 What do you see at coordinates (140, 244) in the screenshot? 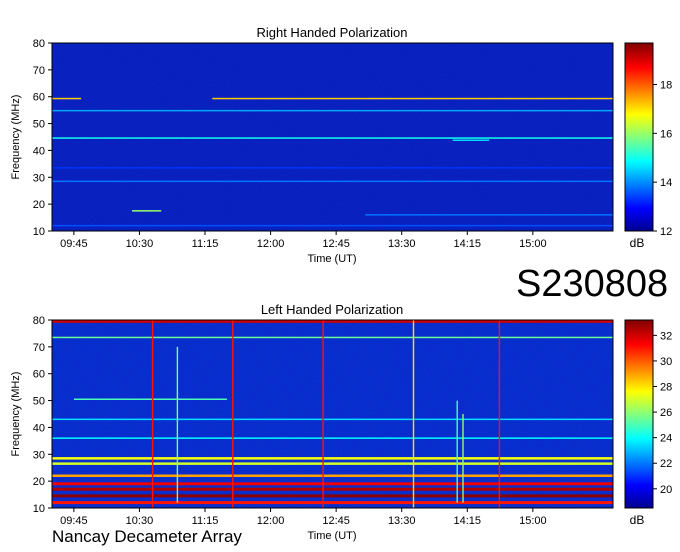
I see `rhp-x-tick-label-1: 10:30` at bounding box center [140, 244].